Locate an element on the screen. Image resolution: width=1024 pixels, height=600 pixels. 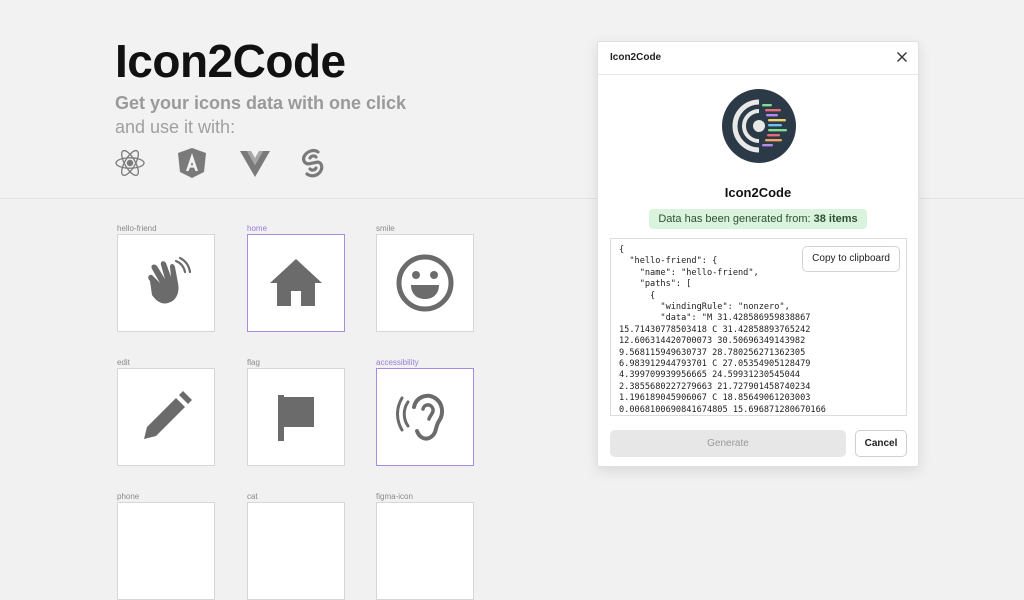
hero-subtitle: Get your icons data with one click is located at coordinates (261, 103).